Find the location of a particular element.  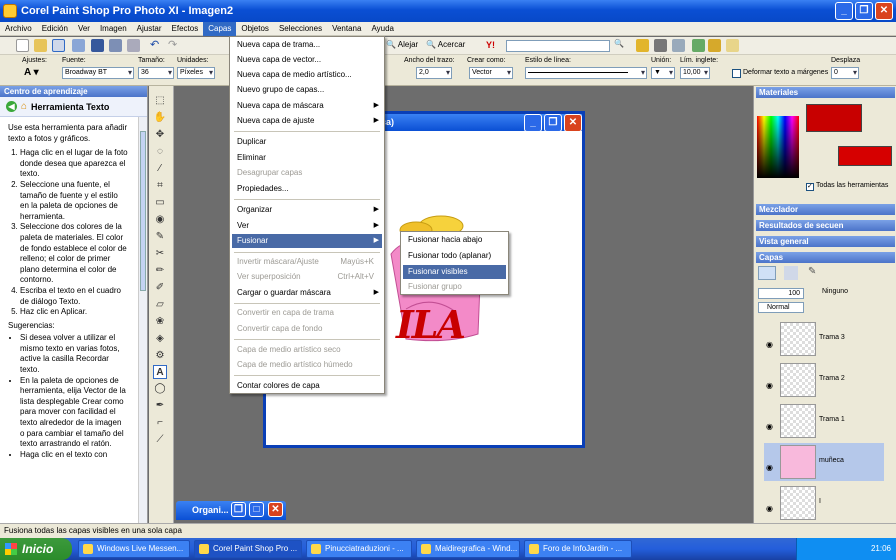

move-icon: ✥ is located at coordinates (160, 135).